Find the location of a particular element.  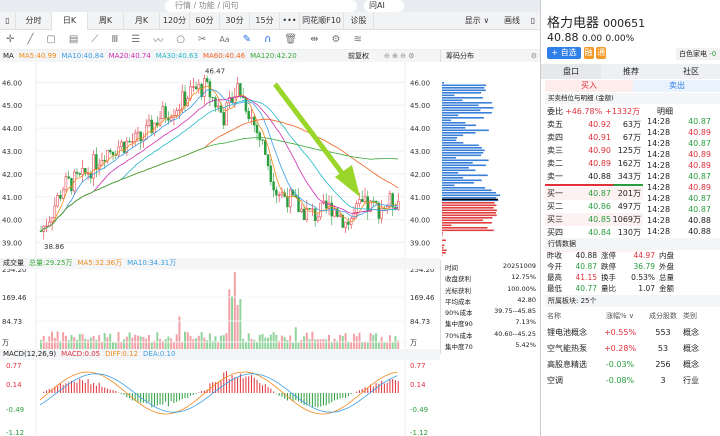

sector-cell: +0.55% is located at coordinates (620, 332).